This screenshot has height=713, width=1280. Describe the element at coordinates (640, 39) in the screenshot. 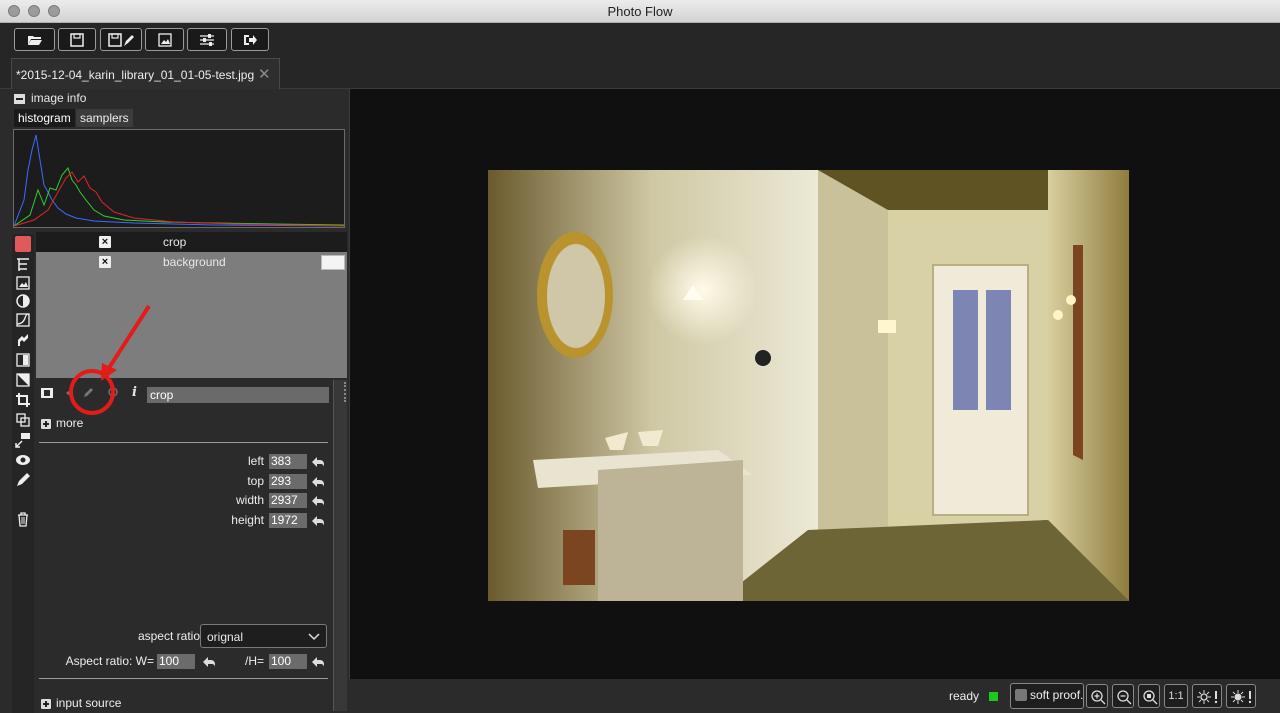

I see `main-toolbar` at that location.